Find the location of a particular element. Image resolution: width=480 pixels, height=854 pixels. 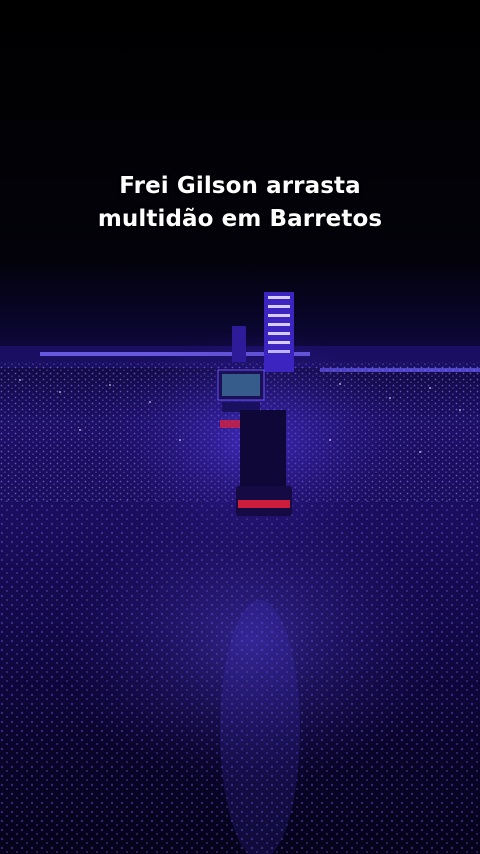

central-stage is located at coordinates (264, 463).